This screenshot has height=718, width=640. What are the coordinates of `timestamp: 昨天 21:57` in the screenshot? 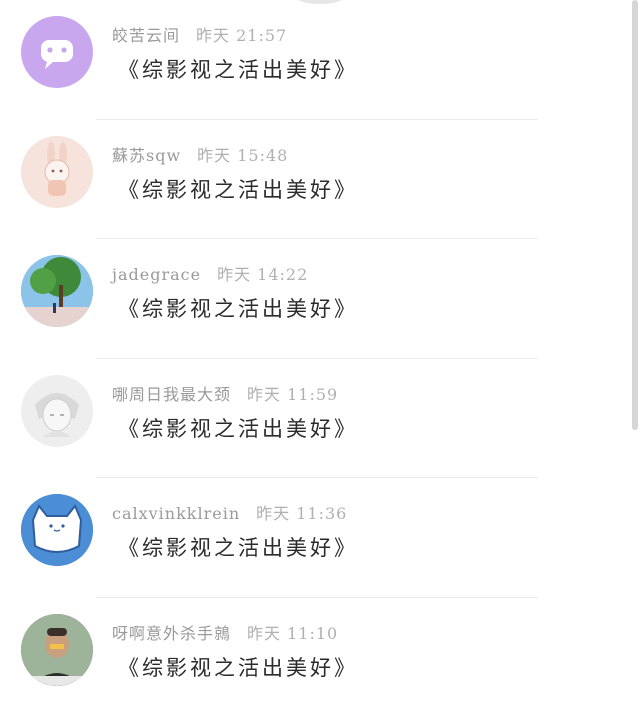 It's located at (242, 35).